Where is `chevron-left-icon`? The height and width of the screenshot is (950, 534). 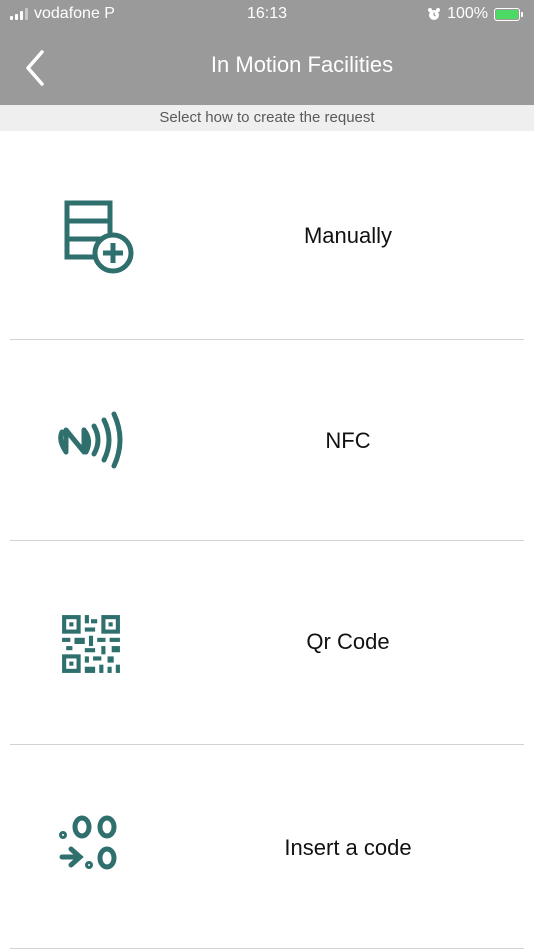
chevron-left-icon is located at coordinates (35, 68).